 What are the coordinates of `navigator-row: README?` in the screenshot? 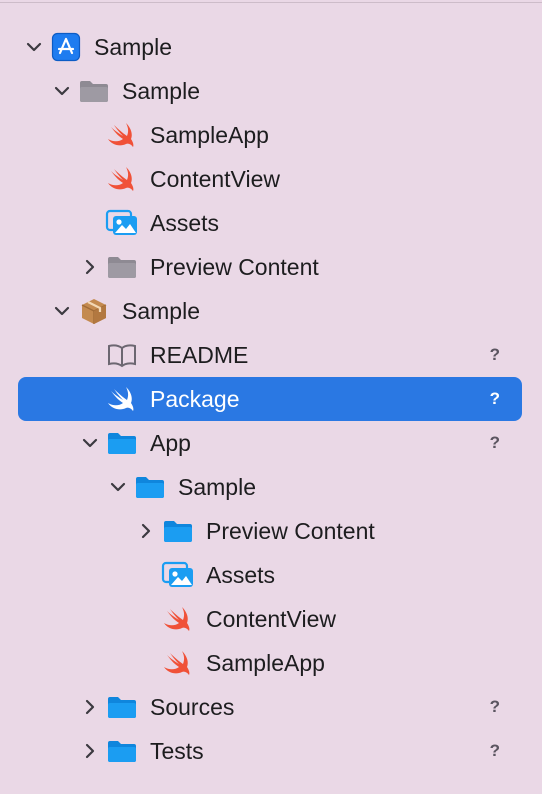 It's located at (270, 355).